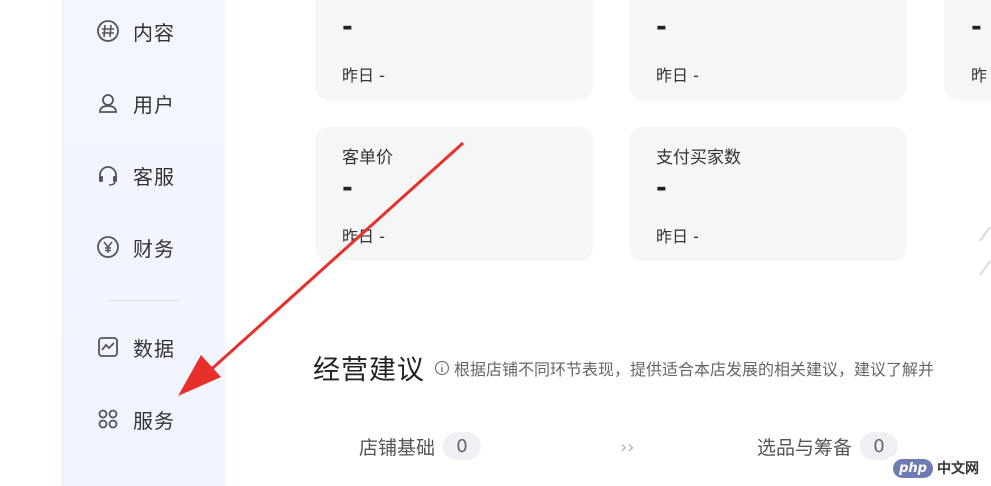 The height and width of the screenshot is (486, 991). I want to click on sidebar-item-users: 用户, so click(135, 103).